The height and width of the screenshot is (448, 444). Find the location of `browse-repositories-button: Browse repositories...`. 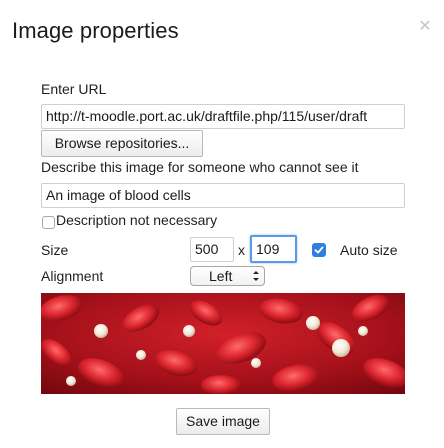

browse-repositories-button: Browse repositories... is located at coordinates (122, 143).